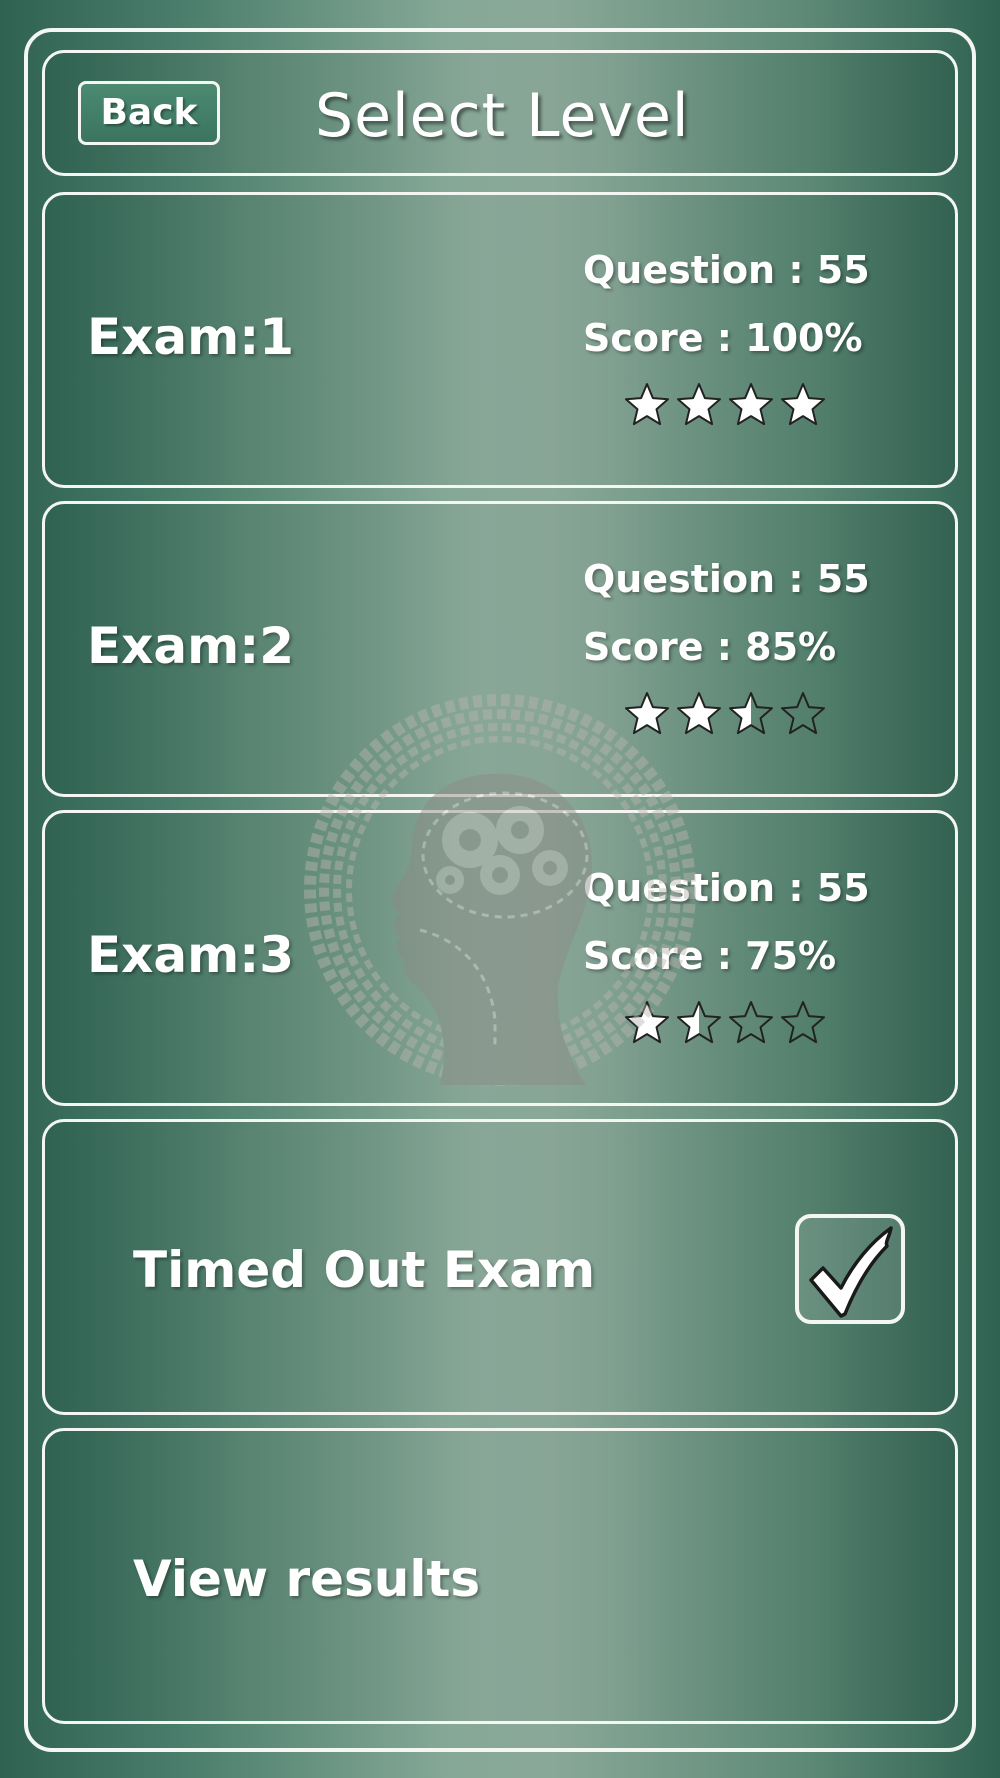  I want to click on score-text: Score : 75%, so click(710, 956).